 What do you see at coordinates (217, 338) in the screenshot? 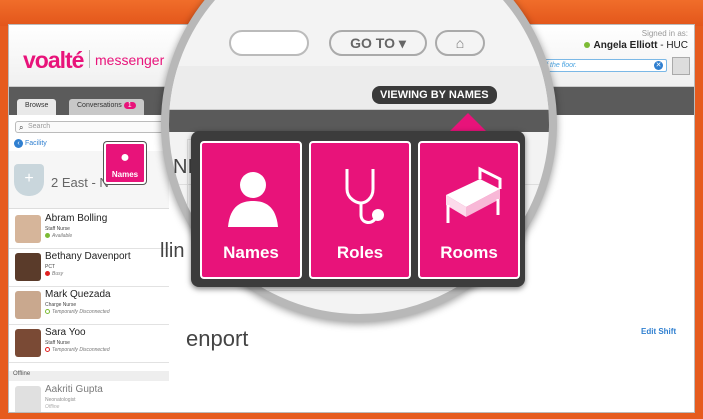
I see `zoomed-name-text: enport` at bounding box center [217, 338].